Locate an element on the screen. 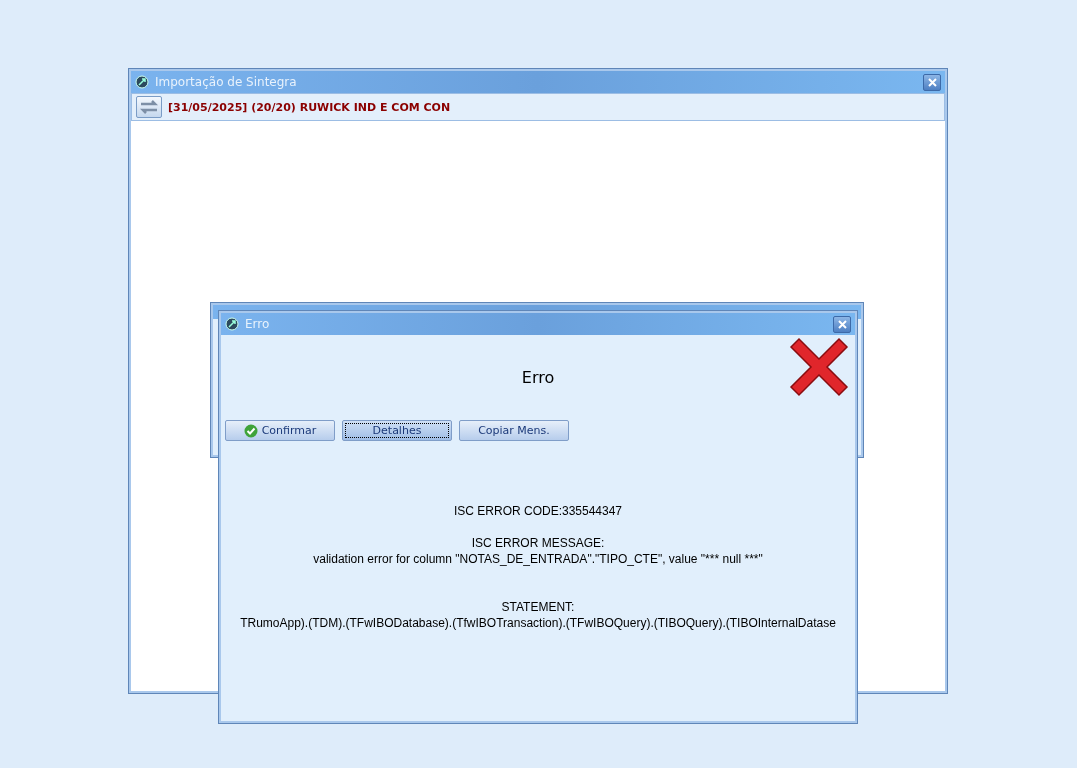 The height and width of the screenshot is (768, 1077). error-detail-text: ISC ERROR MESSAGE: is located at coordinates (538, 543).